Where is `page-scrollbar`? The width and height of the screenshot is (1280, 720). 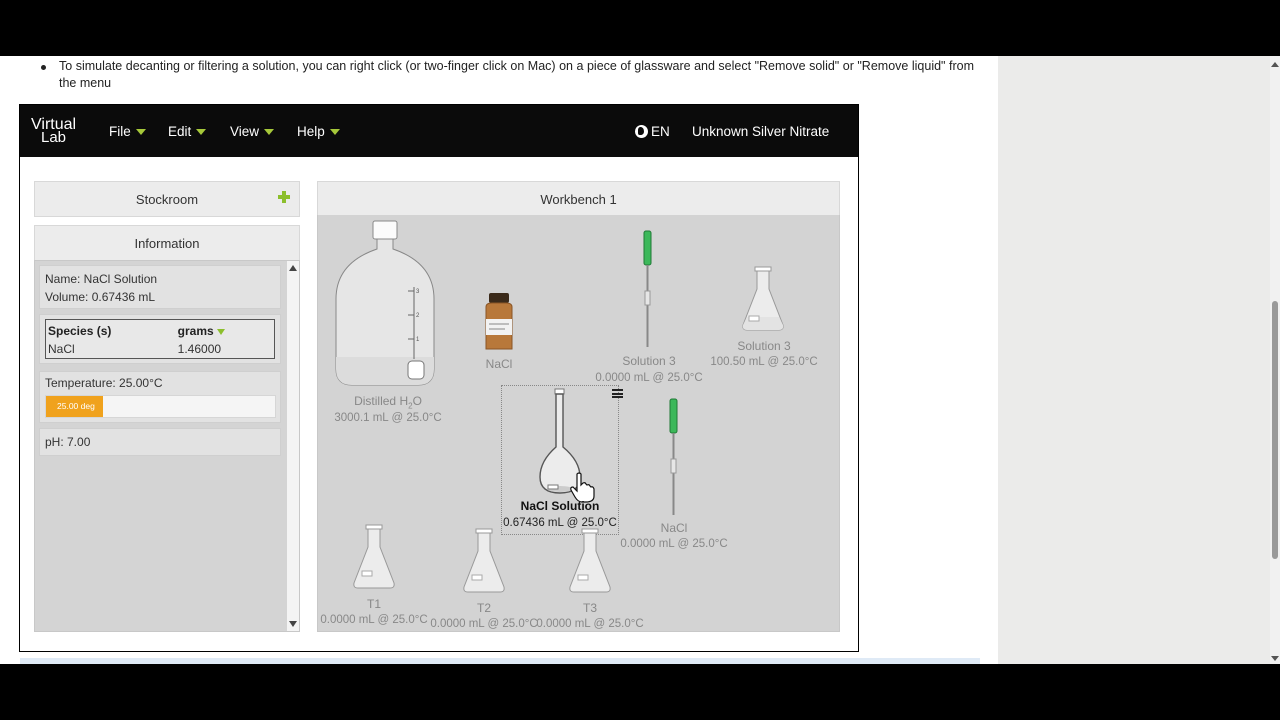 page-scrollbar is located at coordinates (1275, 360).